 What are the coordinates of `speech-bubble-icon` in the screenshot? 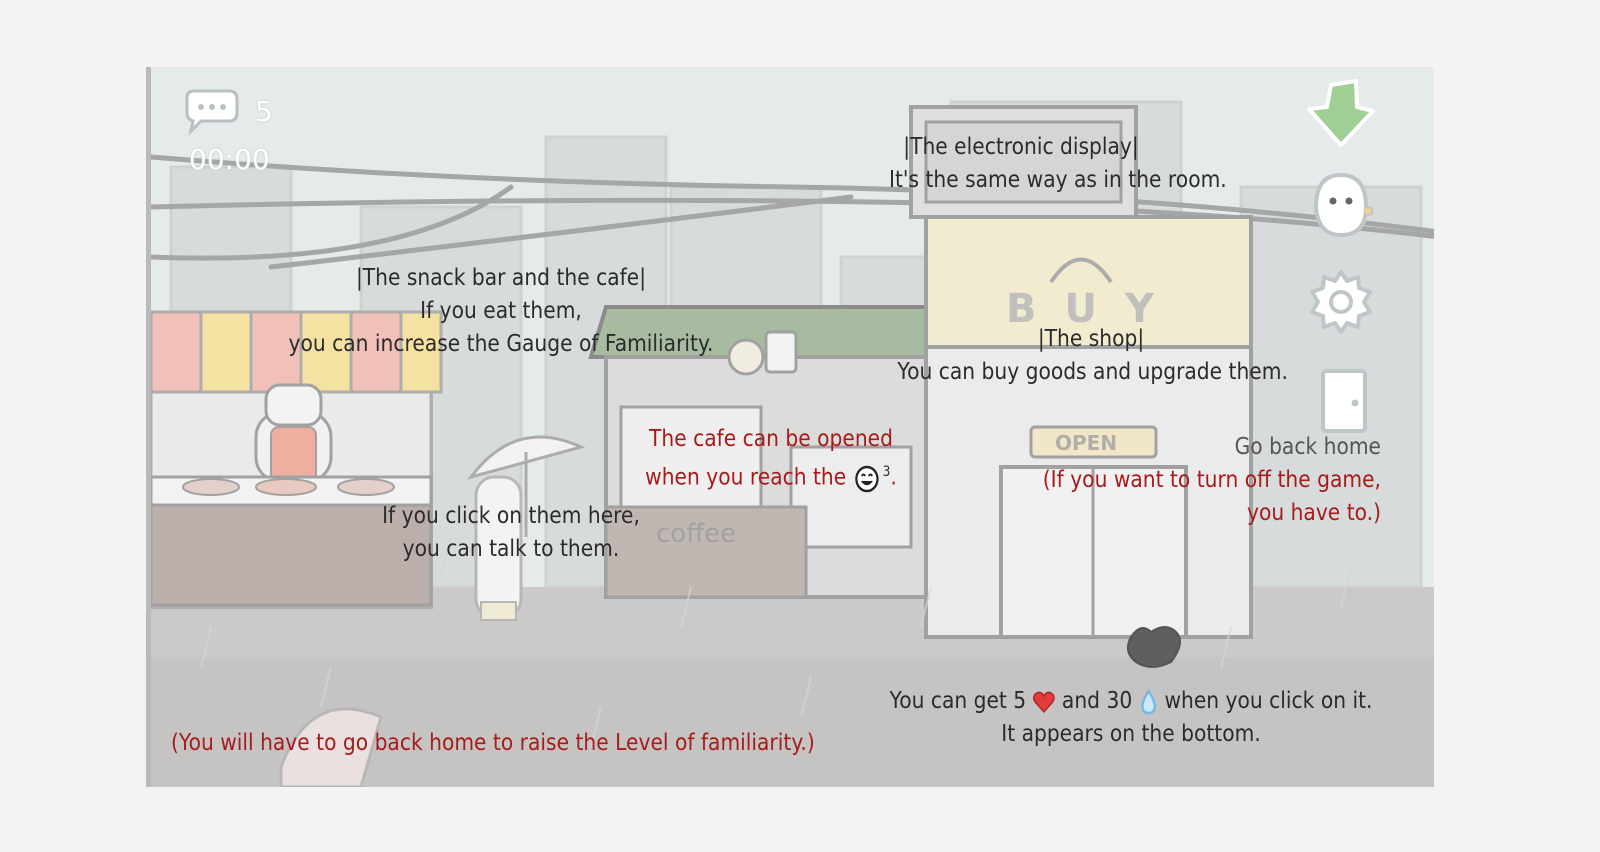 It's located at (212, 112).